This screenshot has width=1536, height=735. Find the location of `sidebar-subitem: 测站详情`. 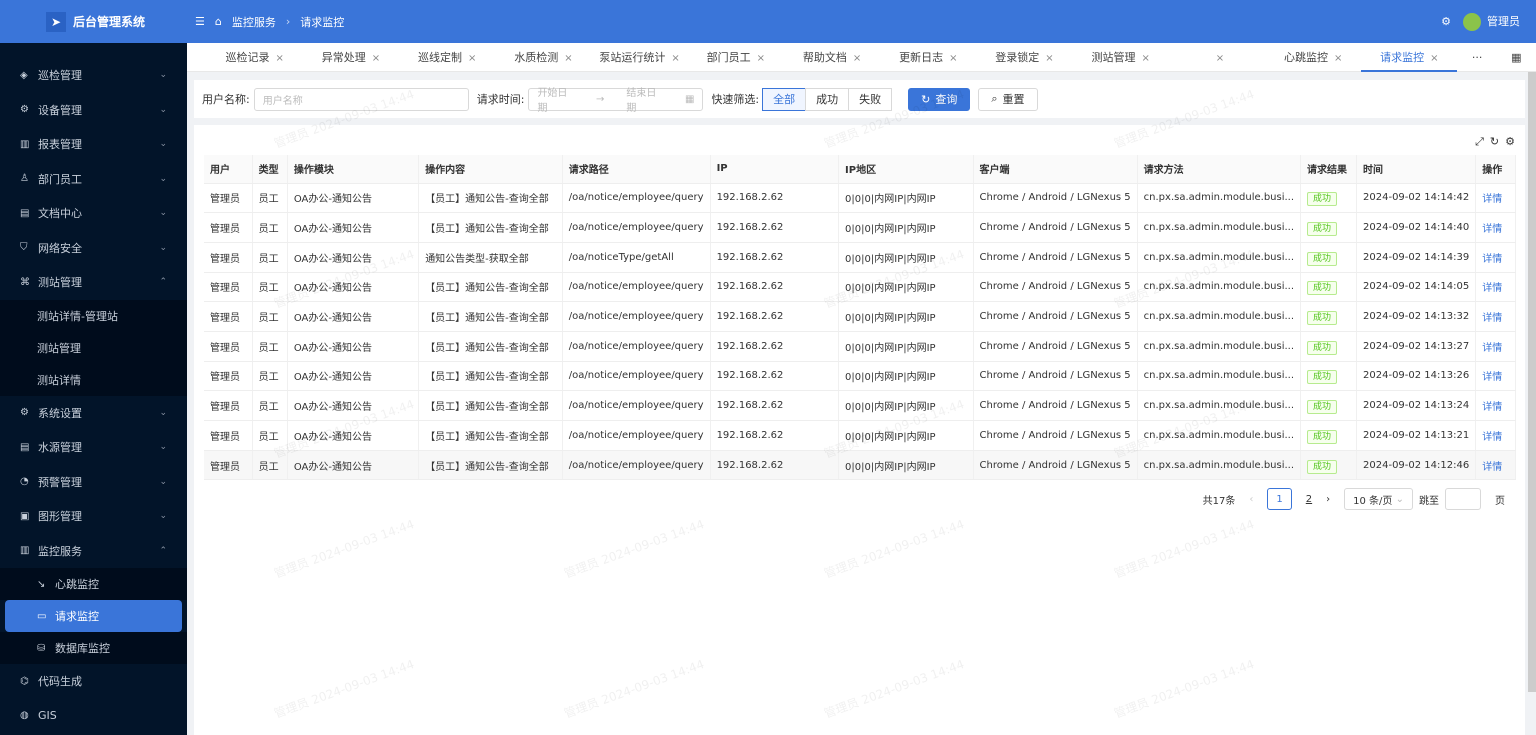

sidebar-subitem: 测站详情 is located at coordinates (93, 379).